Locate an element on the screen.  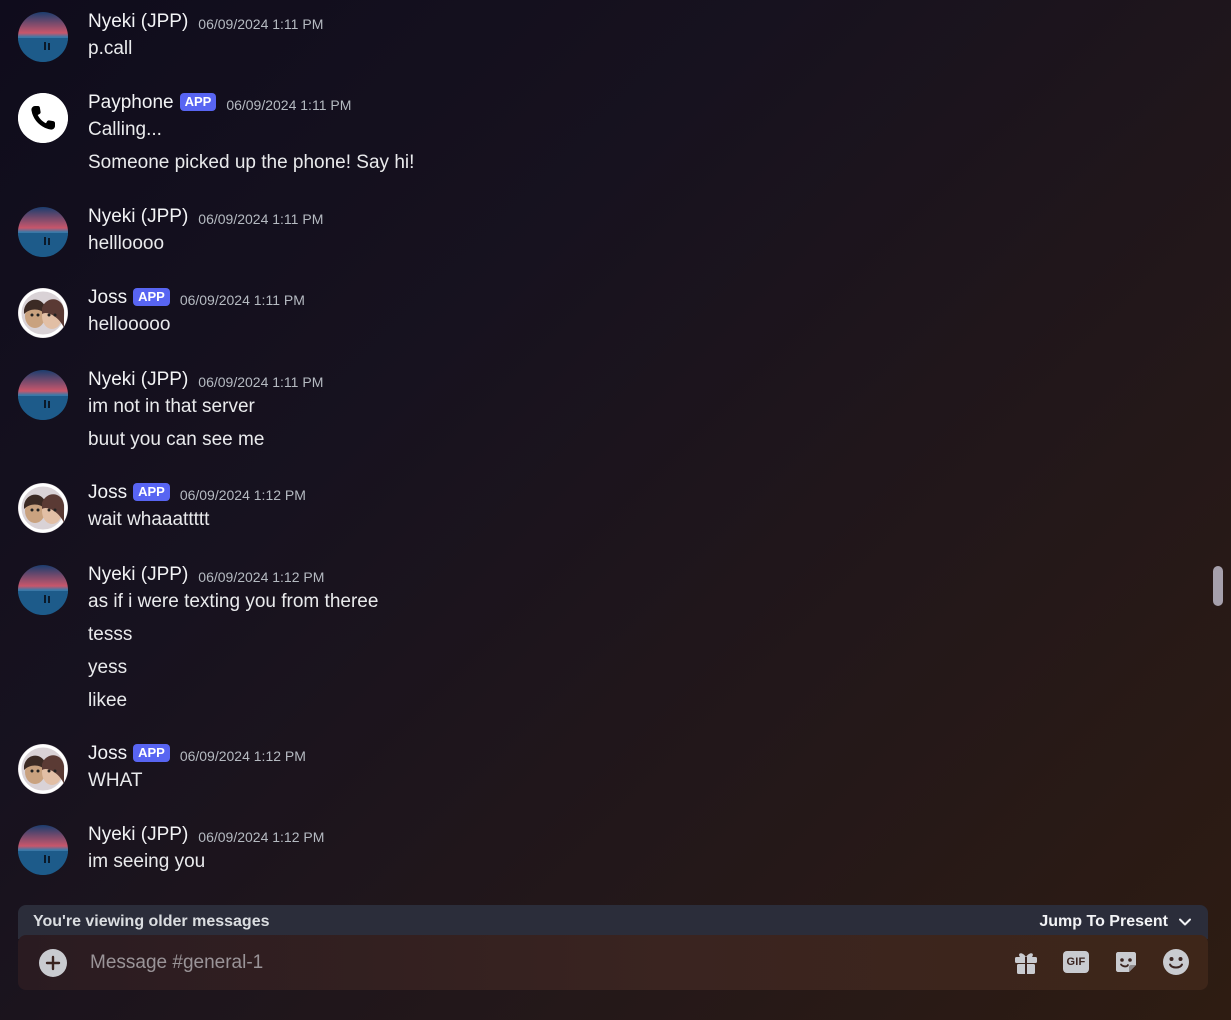
message-text: buut you can see me is located at coordinates (176, 439).